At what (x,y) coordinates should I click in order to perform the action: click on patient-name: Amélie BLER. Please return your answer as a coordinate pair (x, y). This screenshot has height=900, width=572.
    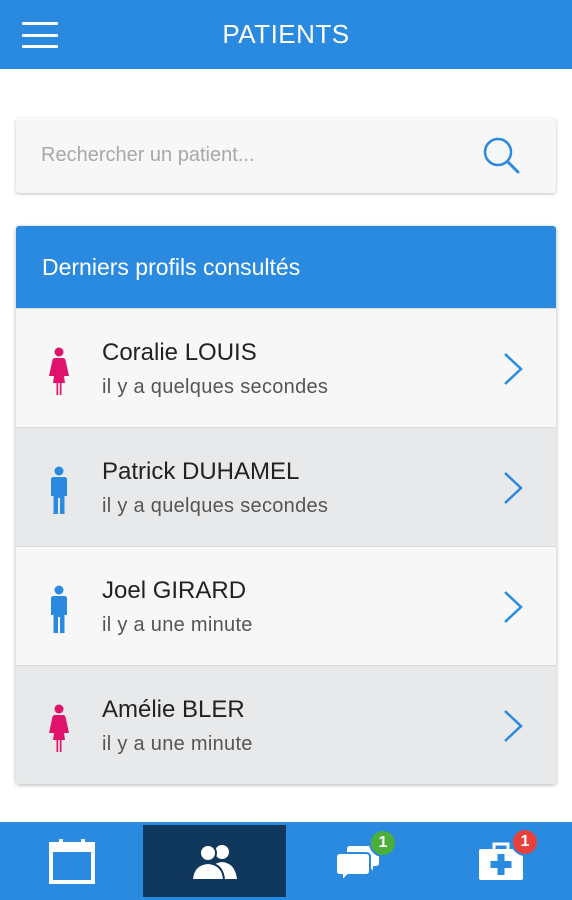
    Looking at the image, I should click on (173, 709).